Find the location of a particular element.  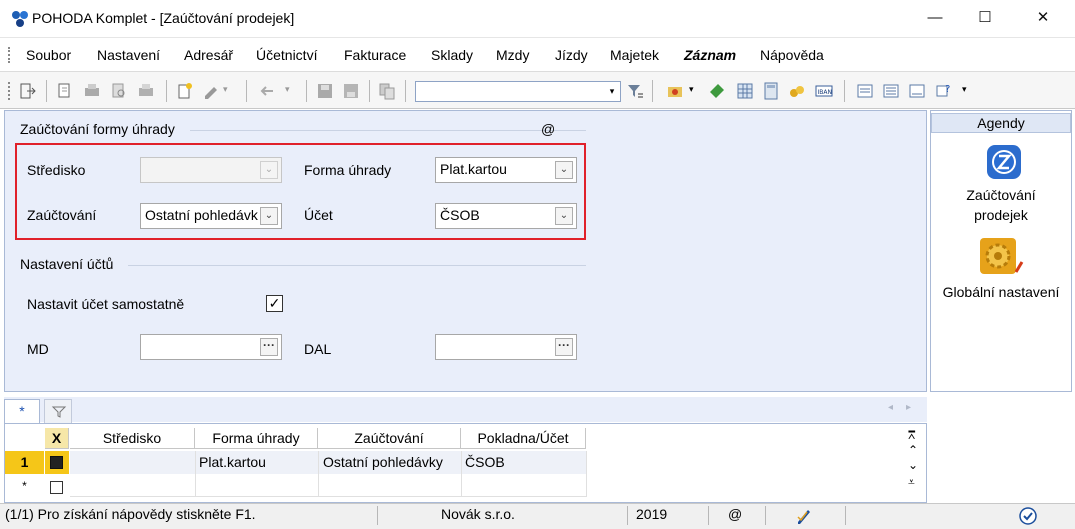

help-dropdown-icon: ▾ is located at coordinates (964, 89).